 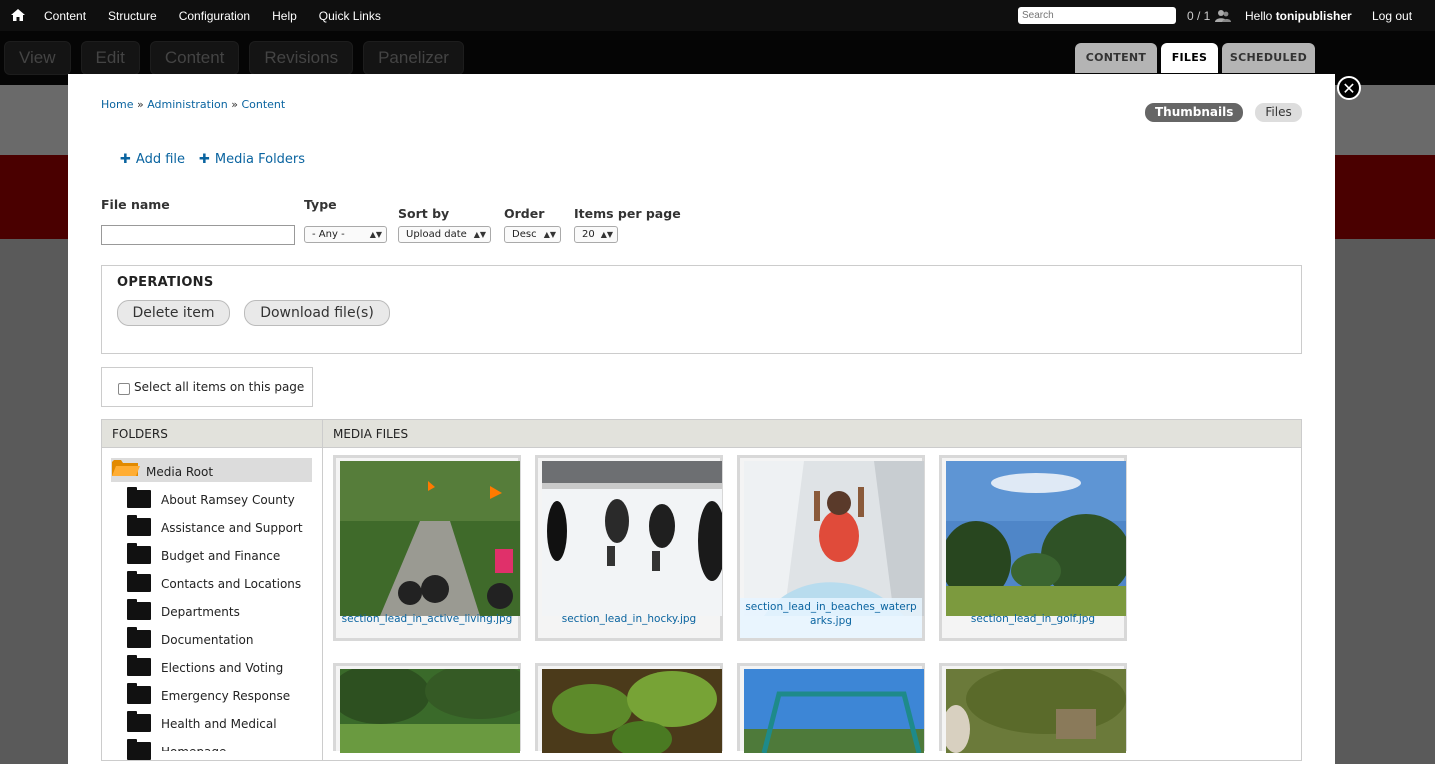 What do you see at coordinates (193, 748) in the screenshot?
I see `folder-homepage: Homepage` at bounding box center [193, 748].